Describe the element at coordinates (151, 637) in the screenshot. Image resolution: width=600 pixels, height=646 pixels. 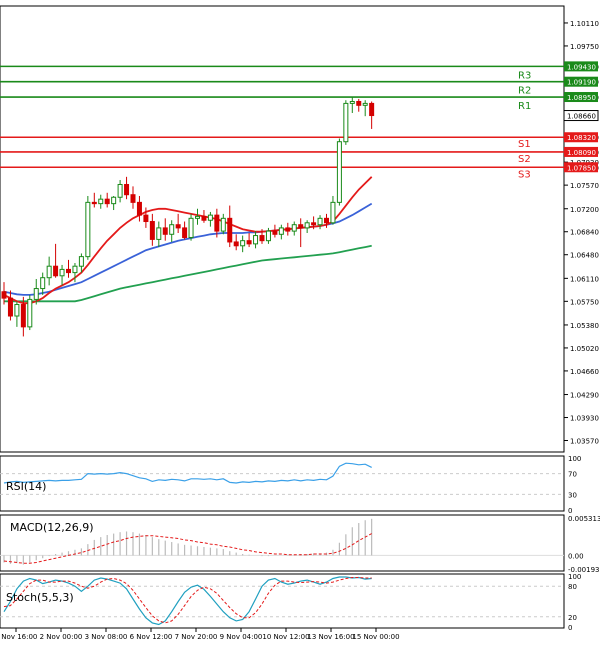
I see `time-tick-label: 6 Nov 12:00` at that location.